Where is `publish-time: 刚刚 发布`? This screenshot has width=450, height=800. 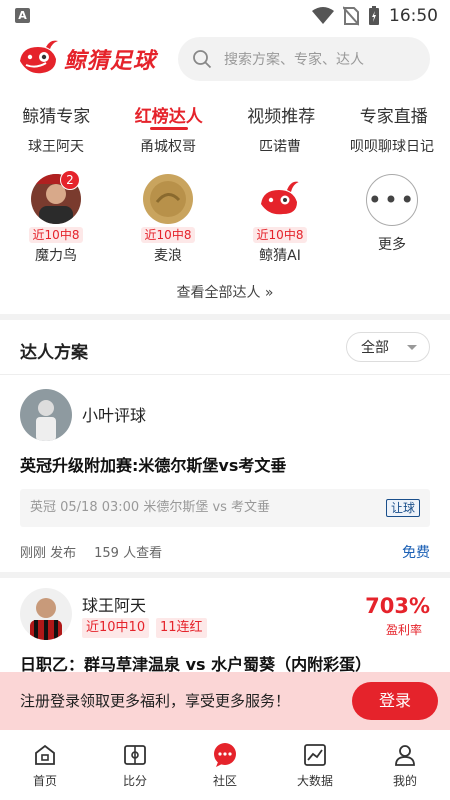 publish-time: 刚刚 发布 is located at coordinates (48, 553).